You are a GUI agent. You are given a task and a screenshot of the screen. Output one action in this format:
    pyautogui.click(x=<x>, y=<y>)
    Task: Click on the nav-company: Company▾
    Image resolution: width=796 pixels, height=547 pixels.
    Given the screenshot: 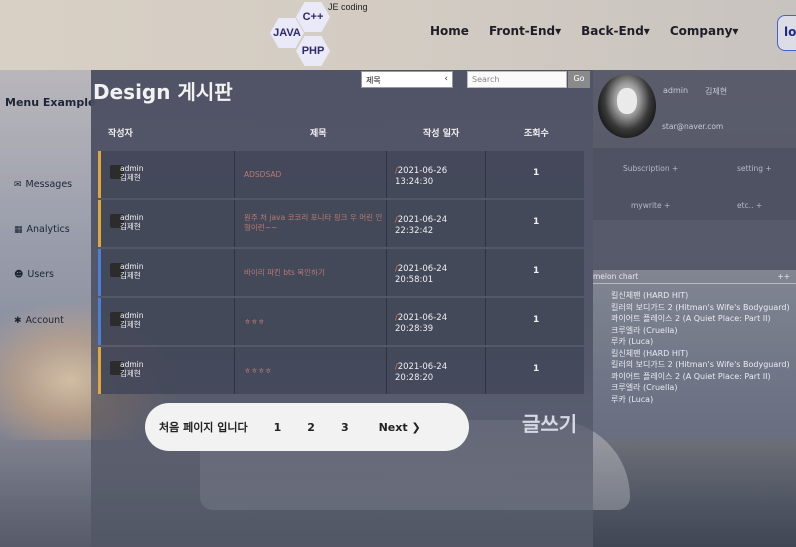 What is the action you would take?
    pyautogui.click(x=704, y=31)
    